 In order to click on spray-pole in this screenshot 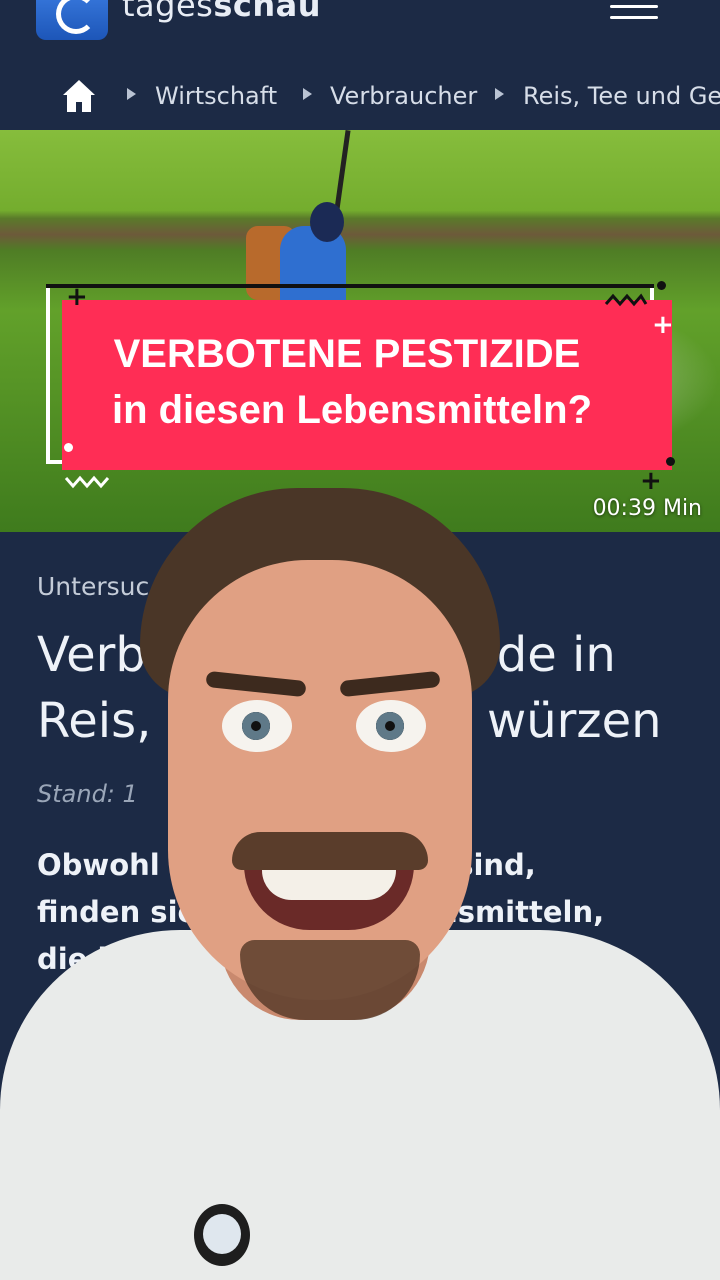, I will do `click(342, 170)`.